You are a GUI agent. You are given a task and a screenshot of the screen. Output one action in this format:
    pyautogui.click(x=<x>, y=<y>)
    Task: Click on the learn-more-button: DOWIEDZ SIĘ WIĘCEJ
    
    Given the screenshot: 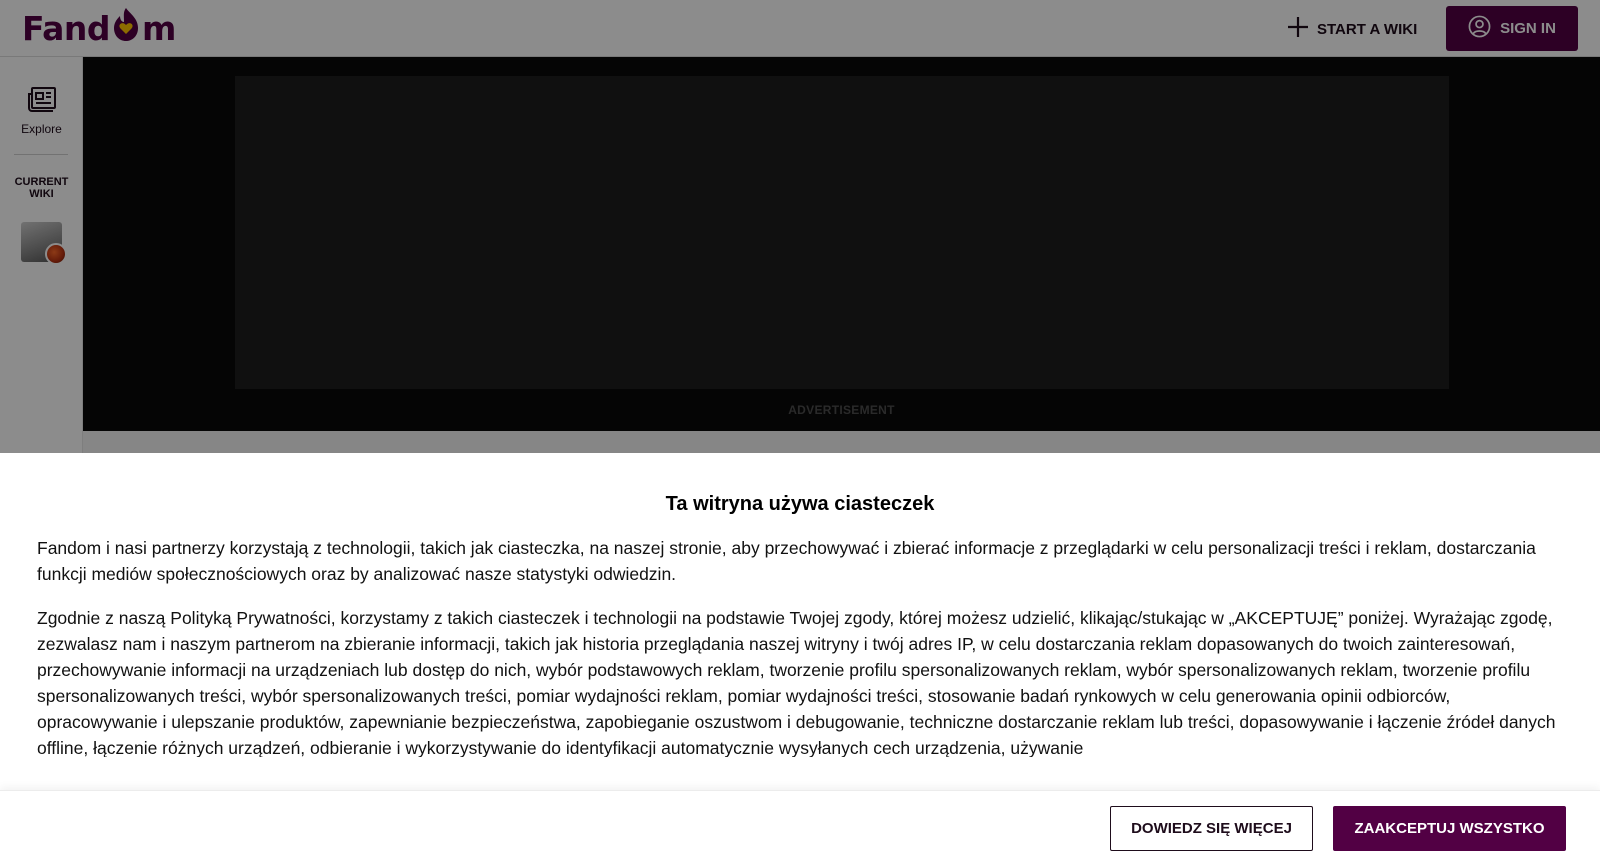 What is the action you would take?
    pyautogui.click(x=1211, y=828)
    